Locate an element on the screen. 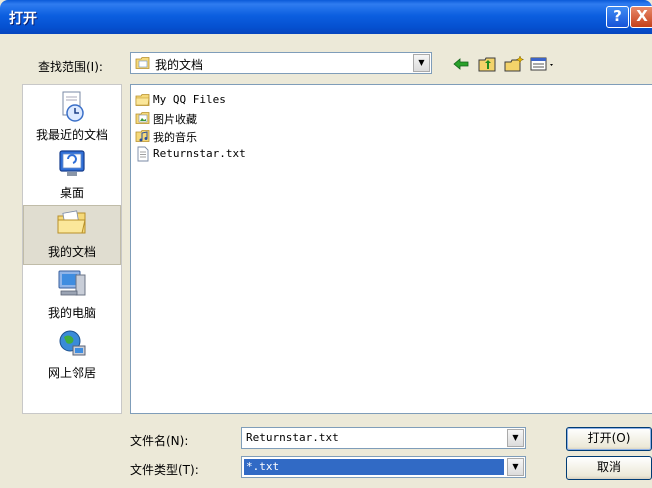  network-places-icon is located at coordinates (72, 343).